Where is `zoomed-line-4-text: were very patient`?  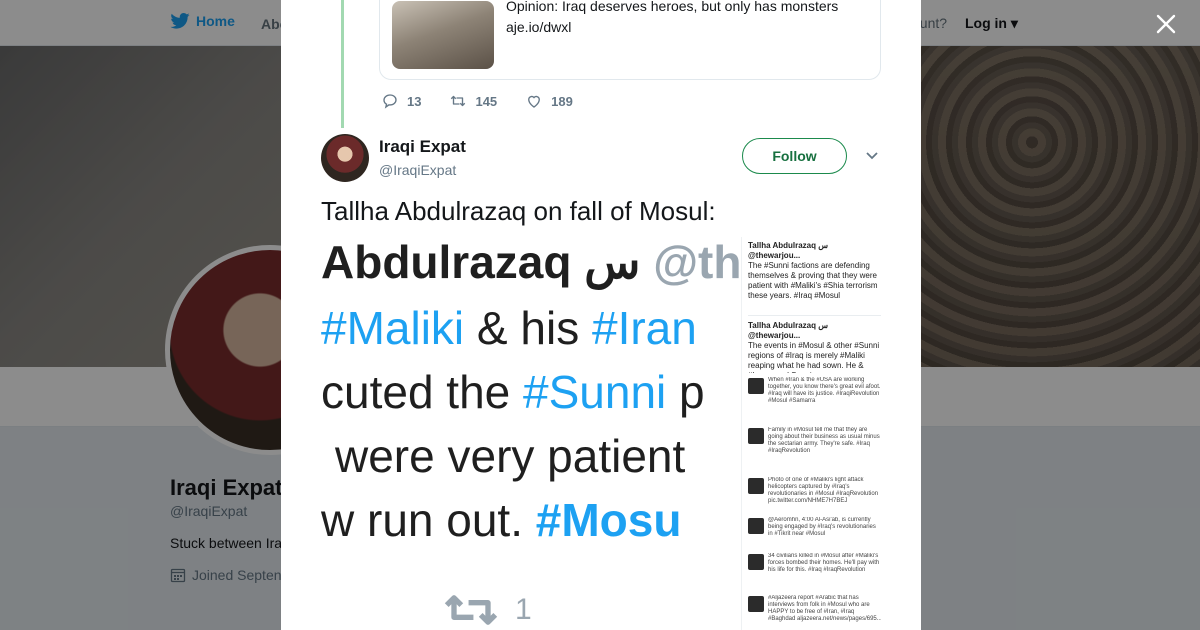
zoomed-line-4-text: were very patient is located at coordinates (510, 456).